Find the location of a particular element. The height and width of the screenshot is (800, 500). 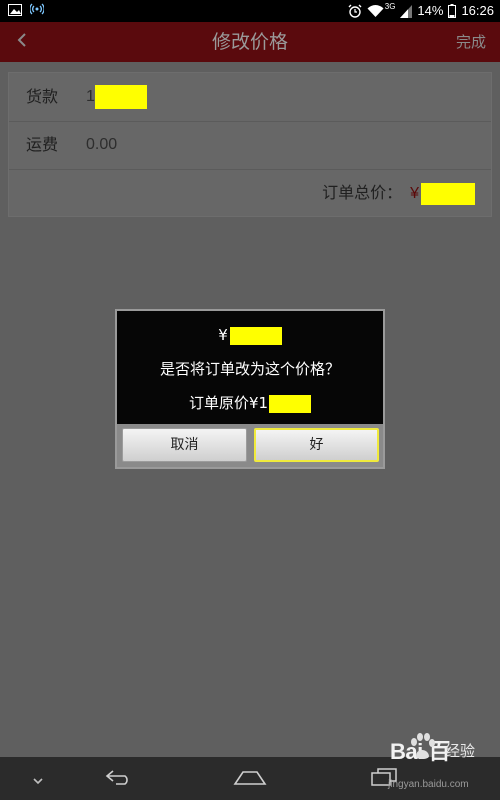

original-price-line: 订单原价¥1 is located at coordinates (250, 402).